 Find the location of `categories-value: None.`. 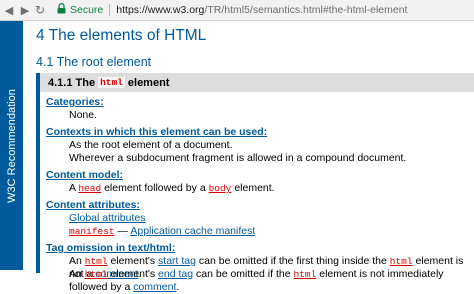

categories-value: None. is located at coordinates (83, 115).